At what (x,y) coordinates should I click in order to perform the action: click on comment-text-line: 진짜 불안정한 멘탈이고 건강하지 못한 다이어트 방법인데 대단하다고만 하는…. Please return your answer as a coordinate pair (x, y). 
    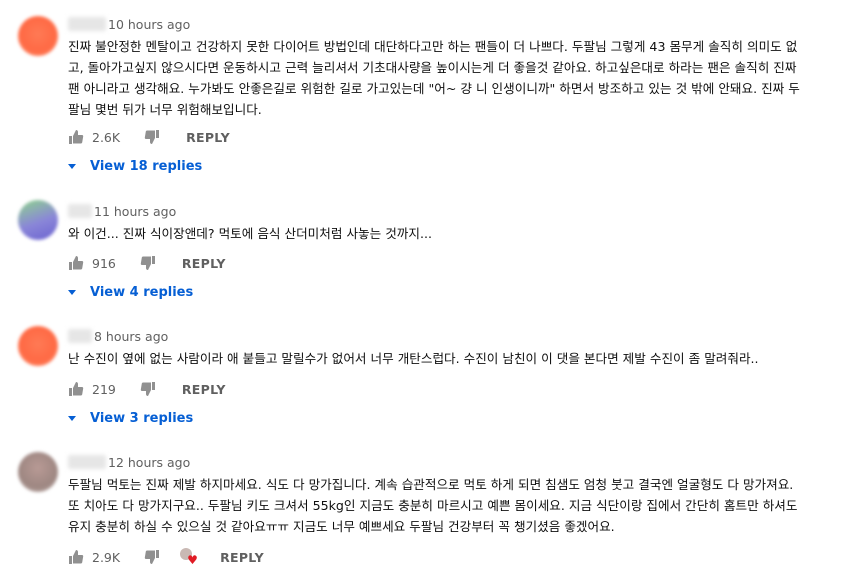
    Looking at the image, I should click on (433, 46).